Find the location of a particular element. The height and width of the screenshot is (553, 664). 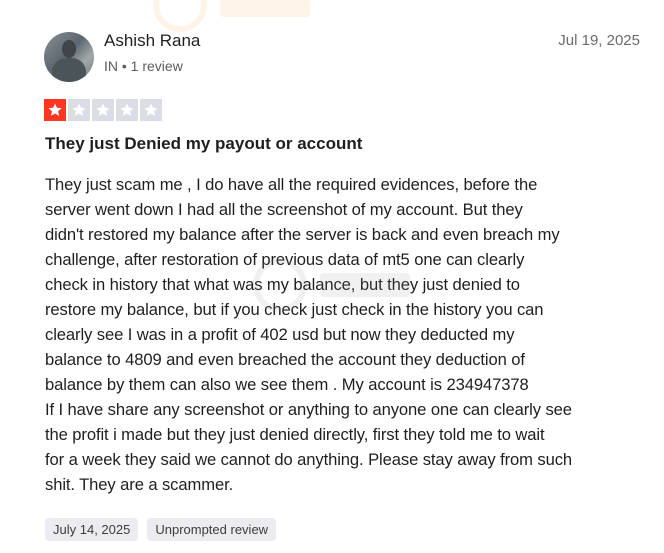

review-tags: July 14, 2025 Unprompted review is located at coordinates (161, 529).